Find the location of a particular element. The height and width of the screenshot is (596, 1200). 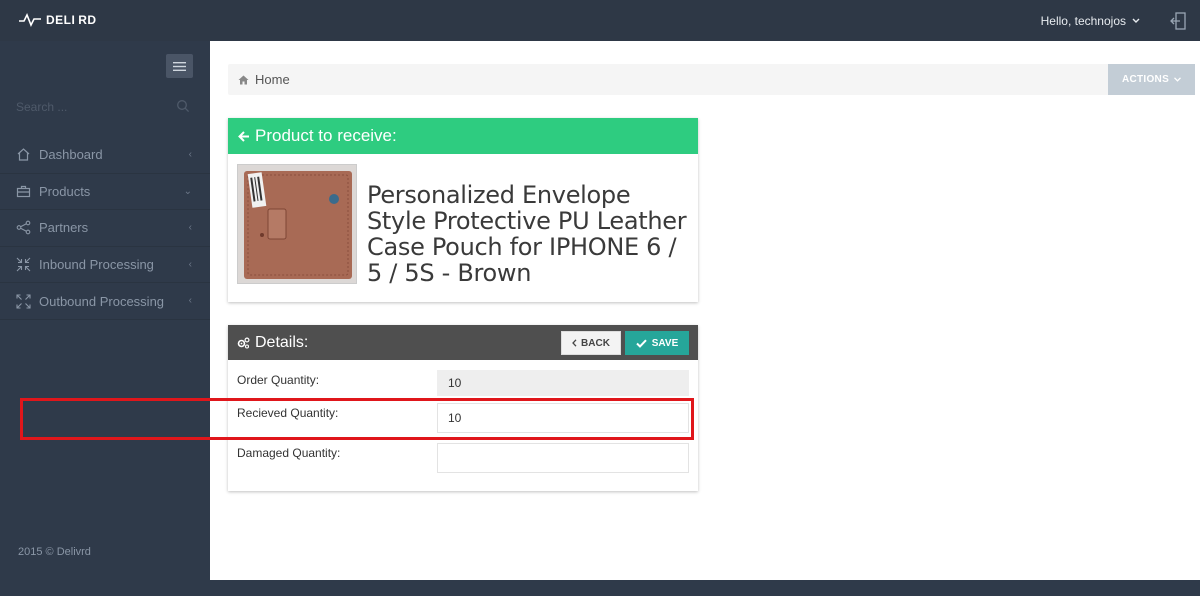

save-button: SAVE is located at coordinates (657, 343).